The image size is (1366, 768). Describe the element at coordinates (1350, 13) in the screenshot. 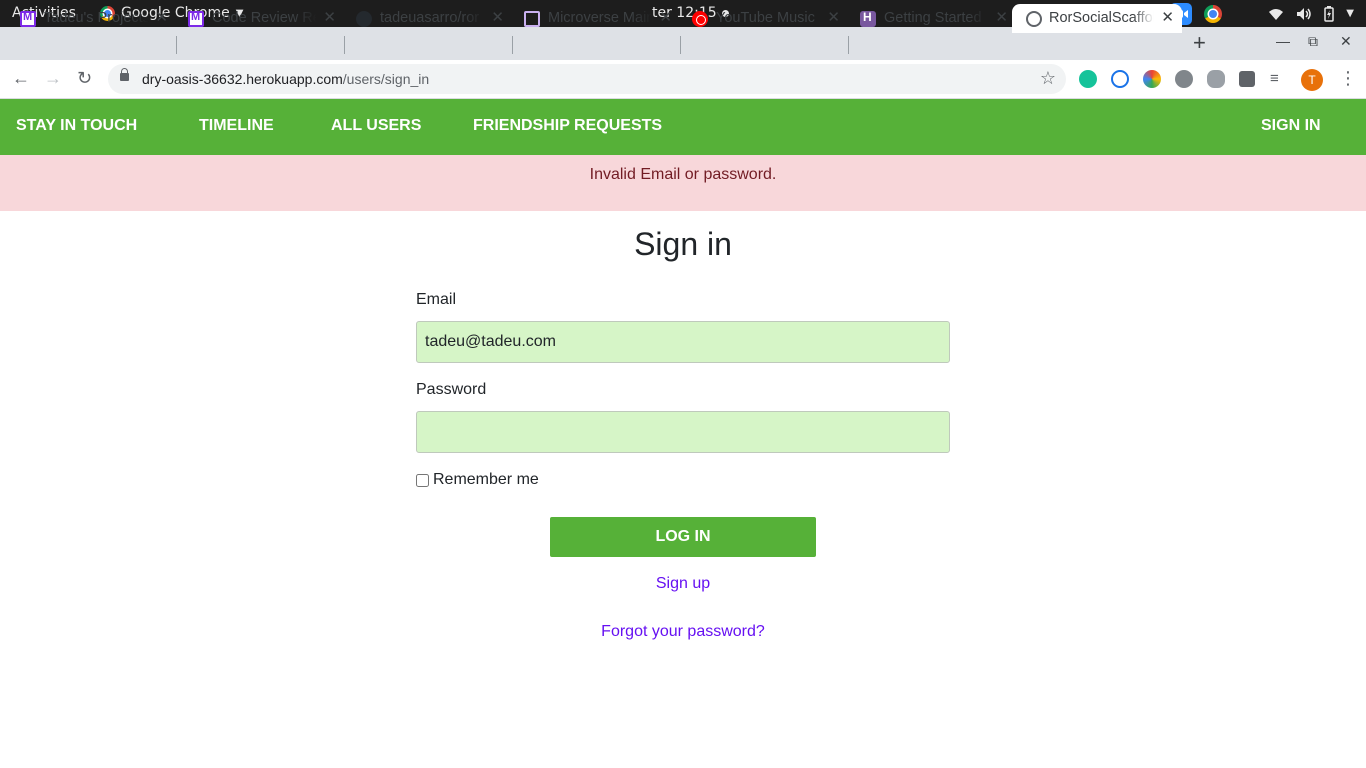

I see `power-menu-chevron-icon: ▼` at that location.